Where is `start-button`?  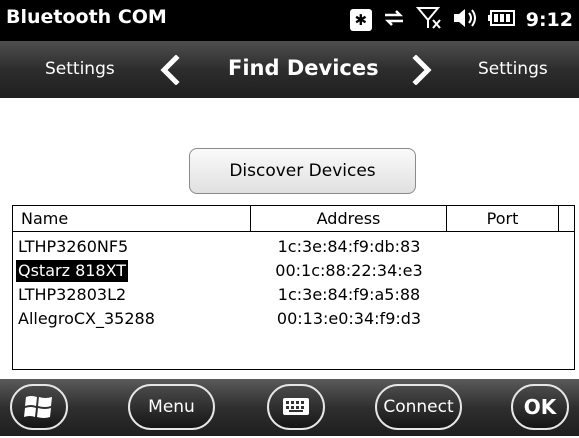 start-button is located at coordinates (39, 407).